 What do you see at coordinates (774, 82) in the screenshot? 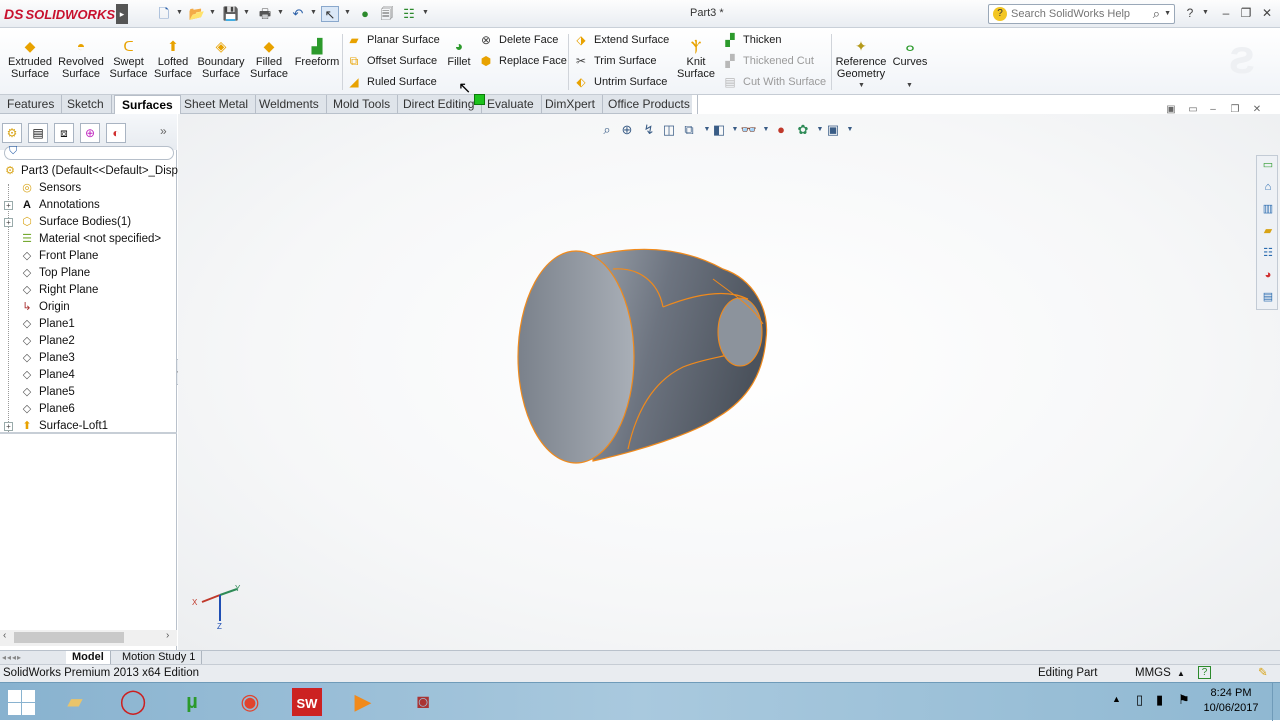
I see `cut-with-surface-button: ▤ Cut With Surface` at bounding box center [774, 82].